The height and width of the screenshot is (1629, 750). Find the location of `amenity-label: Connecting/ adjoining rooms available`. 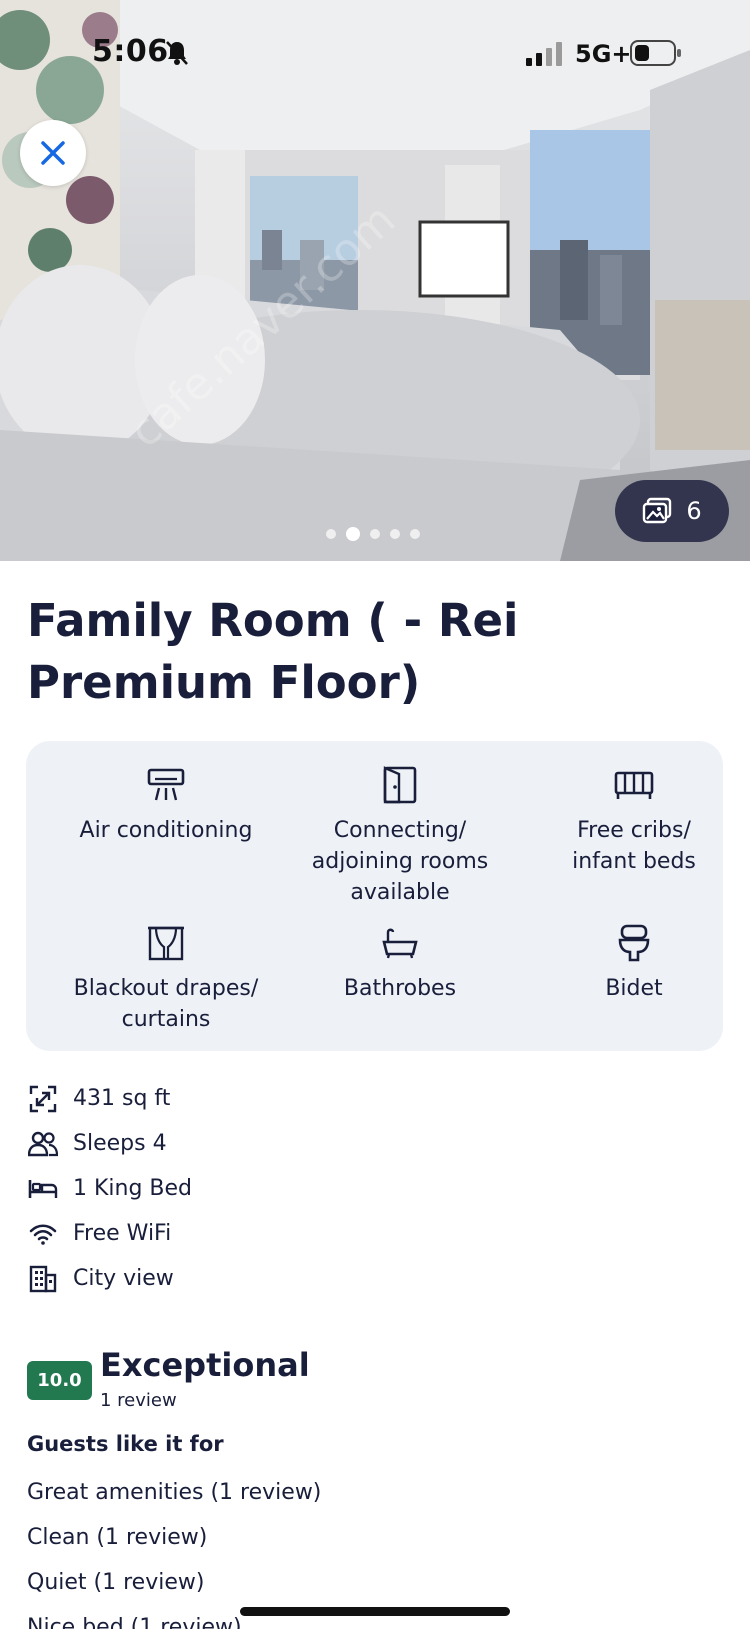

amenity-label: Connecting/ adjoining rooms available is located at coordinates (400, 861).